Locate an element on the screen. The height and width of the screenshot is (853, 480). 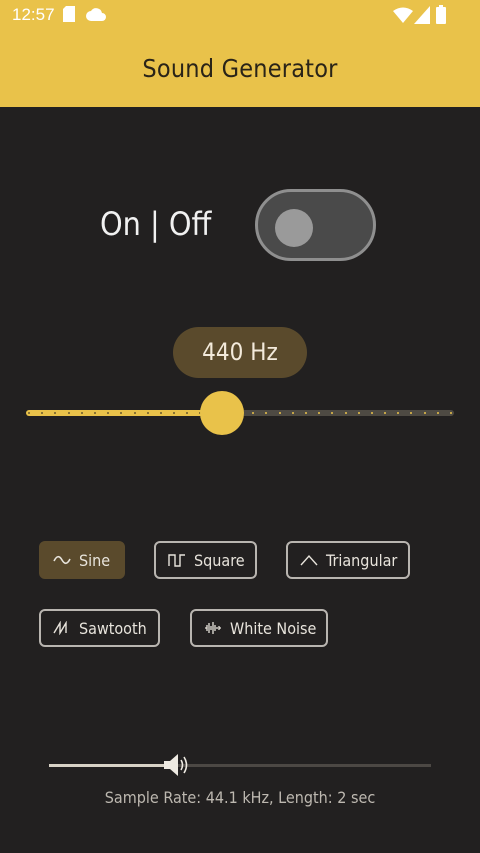
sd-card-icon is located at coordinates (69, 14).